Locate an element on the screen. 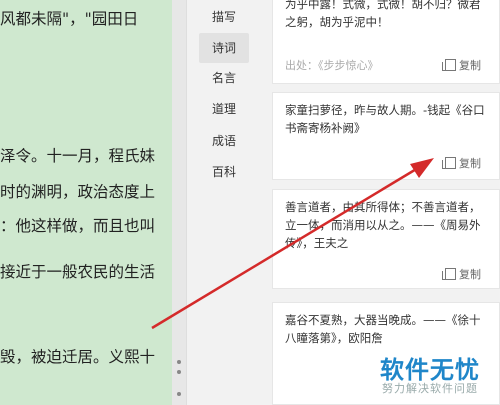 The height and width of the screenshot is (405, 500). category-nav: 描写 诗词 名言 道理 成语 百科 is located at coordinates (222, 202).